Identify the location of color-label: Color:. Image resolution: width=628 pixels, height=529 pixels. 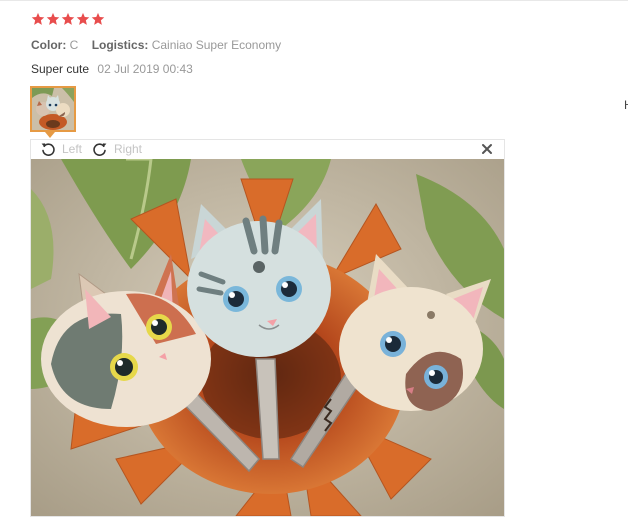
(49, 45).